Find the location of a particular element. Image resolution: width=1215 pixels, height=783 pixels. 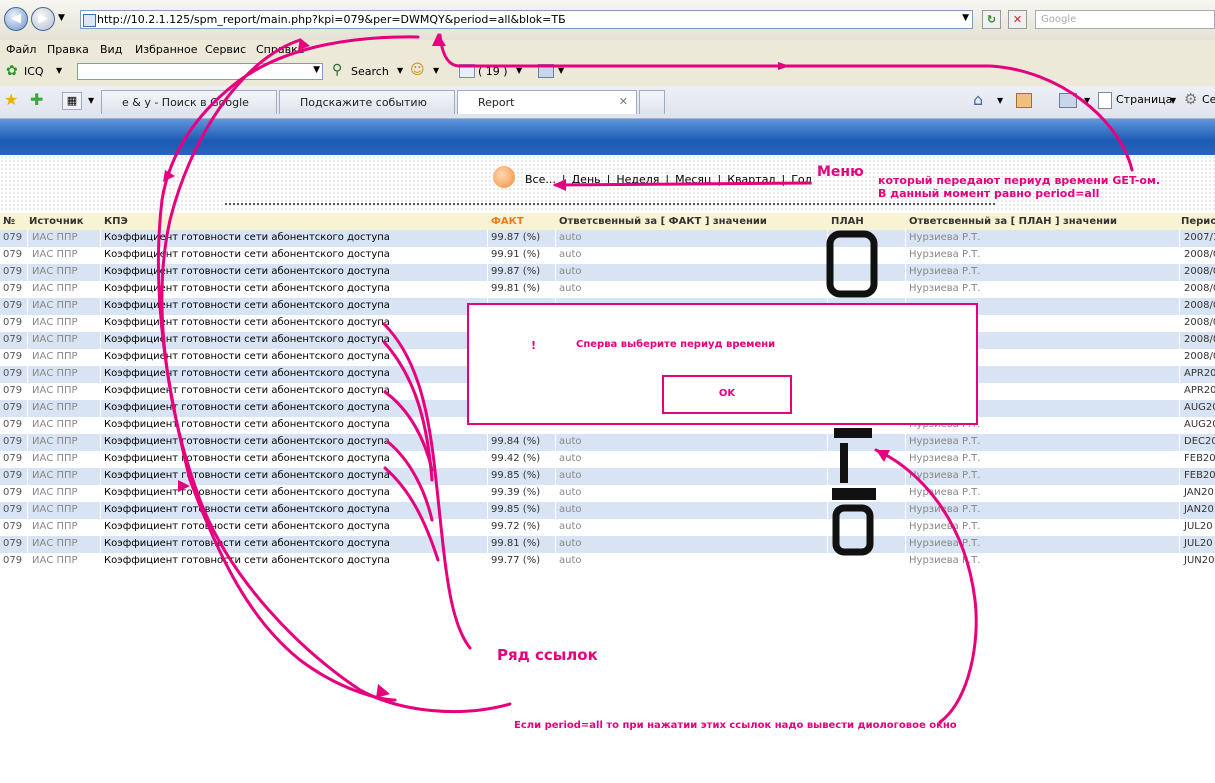

tools-menu-button: Се is located at coordinates (1208, 99).